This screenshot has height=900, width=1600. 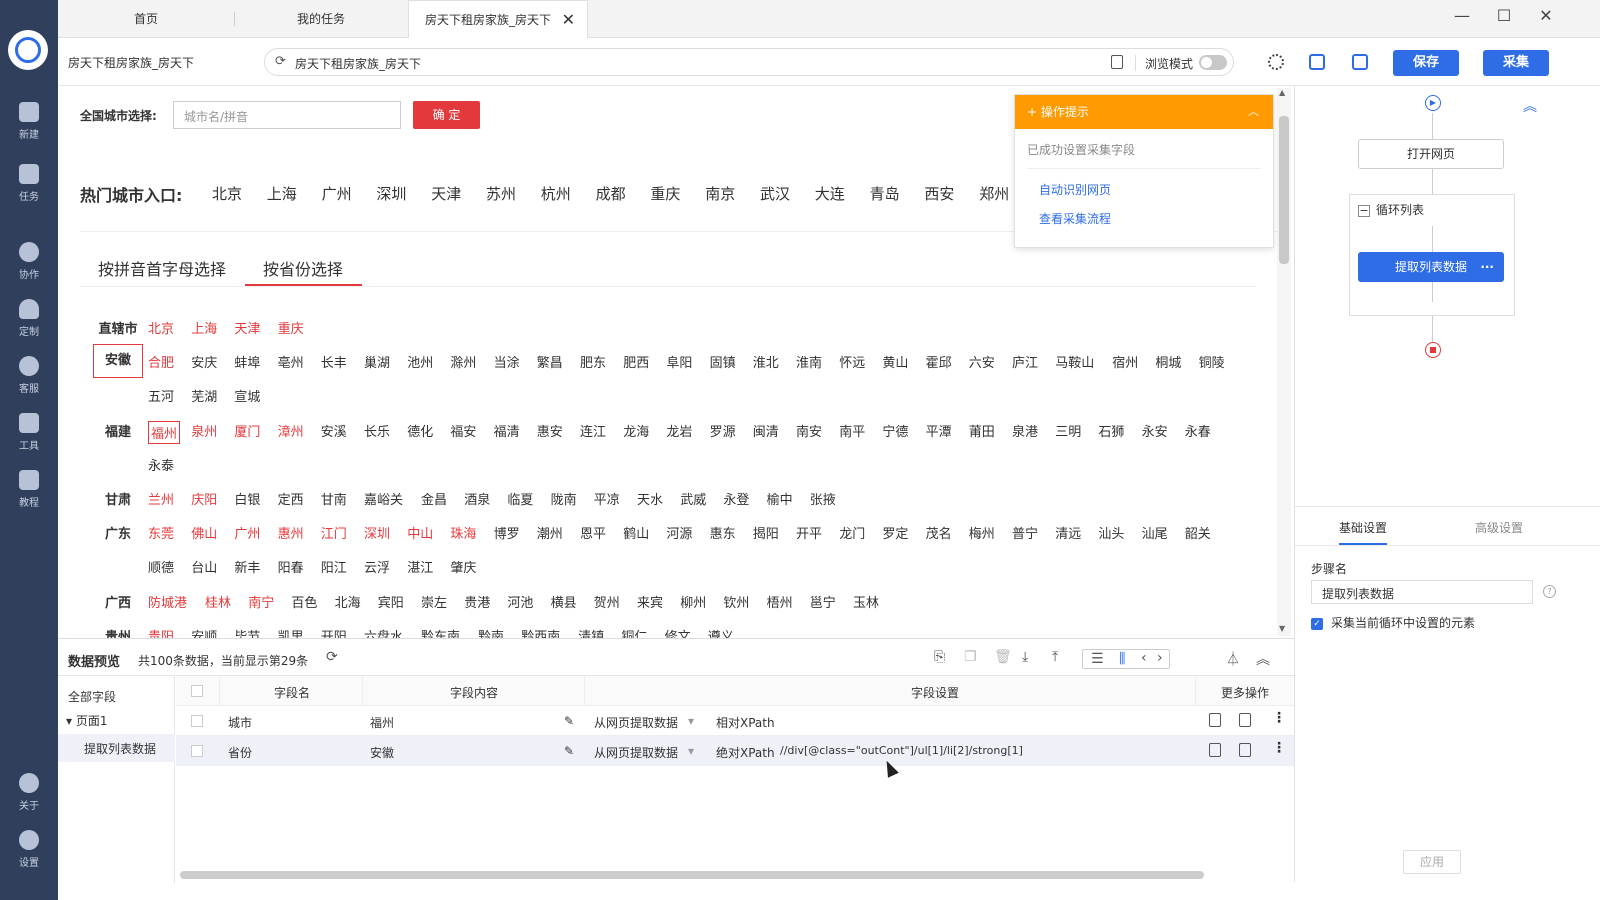 What do you see at coordinates (736, 498) in the screenshot?
I see `city-link: 永登` at bounding box center [736, 498].